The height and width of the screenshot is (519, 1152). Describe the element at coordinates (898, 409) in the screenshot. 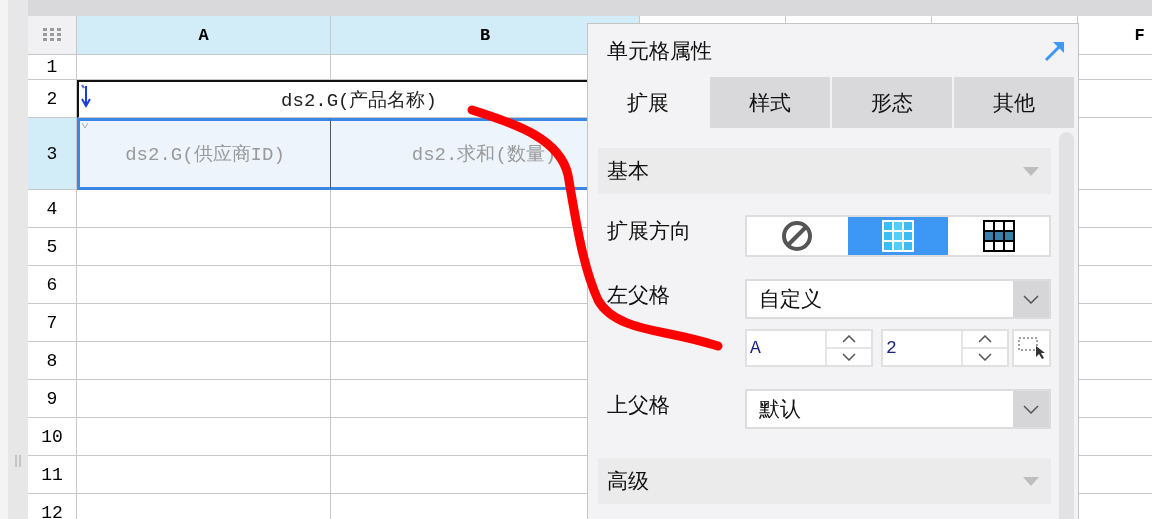

I see `dropdown: 默认` at that location.